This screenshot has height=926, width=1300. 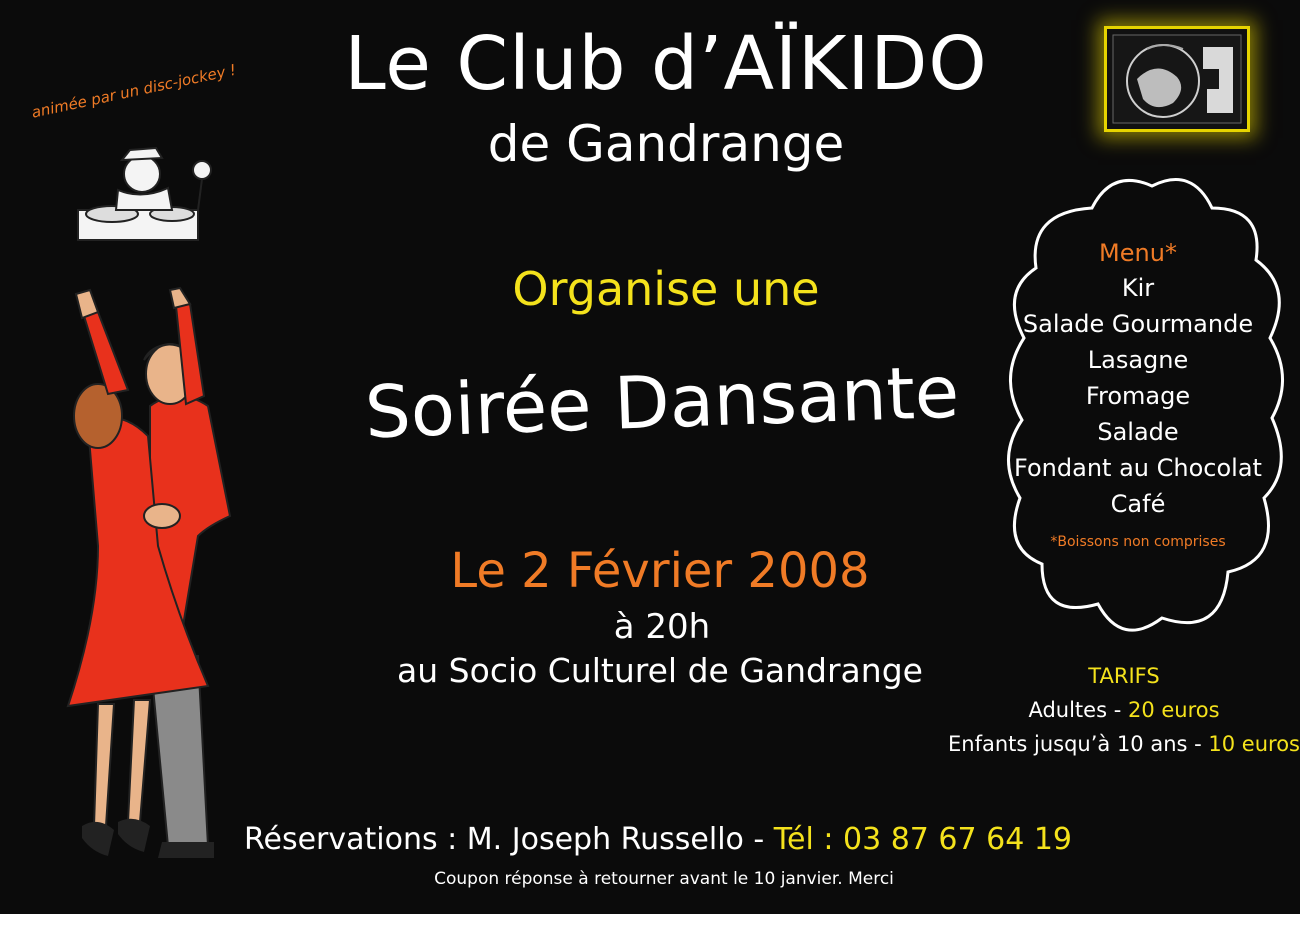 What do you see at coordinates (662, 402) in the screenshot?
I see `event-name: Soirée Dansante` at bounding box center [662, 402].